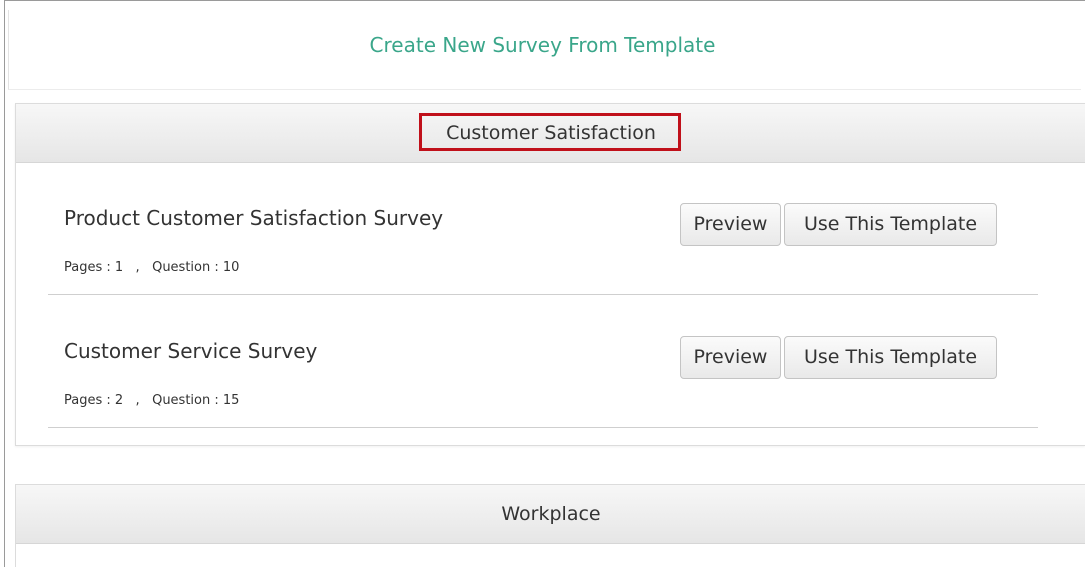  I want to click on page-title: Create New Survey From Template, so click(542, 45).